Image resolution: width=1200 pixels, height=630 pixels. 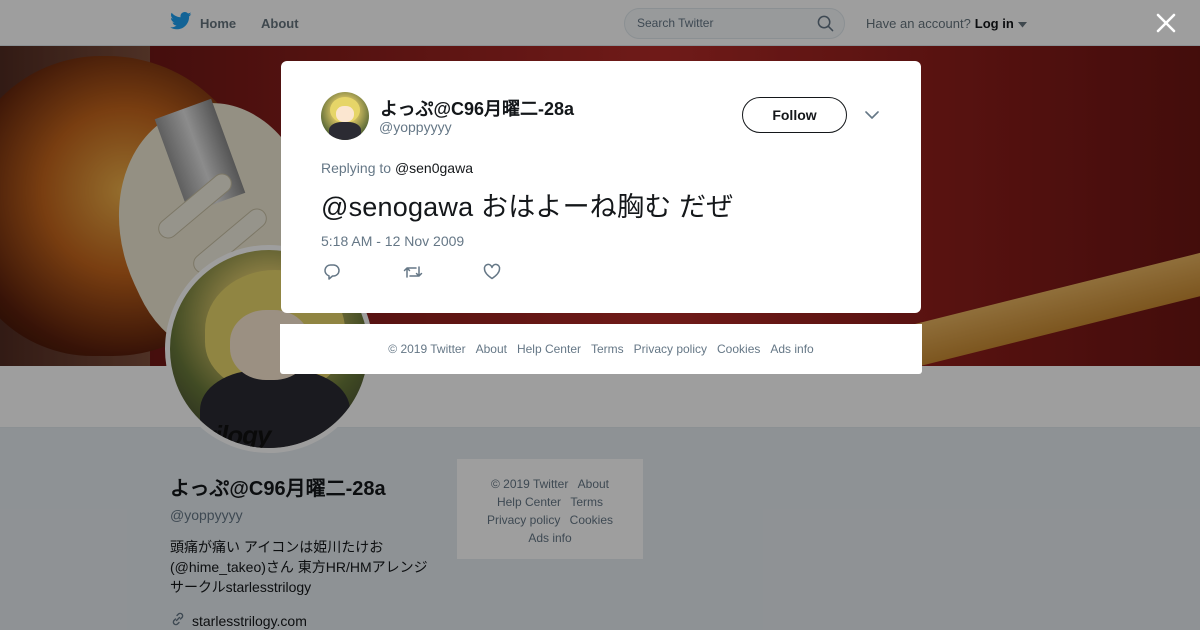 I want to click on tweet-actions, so click(x=443, y=273).